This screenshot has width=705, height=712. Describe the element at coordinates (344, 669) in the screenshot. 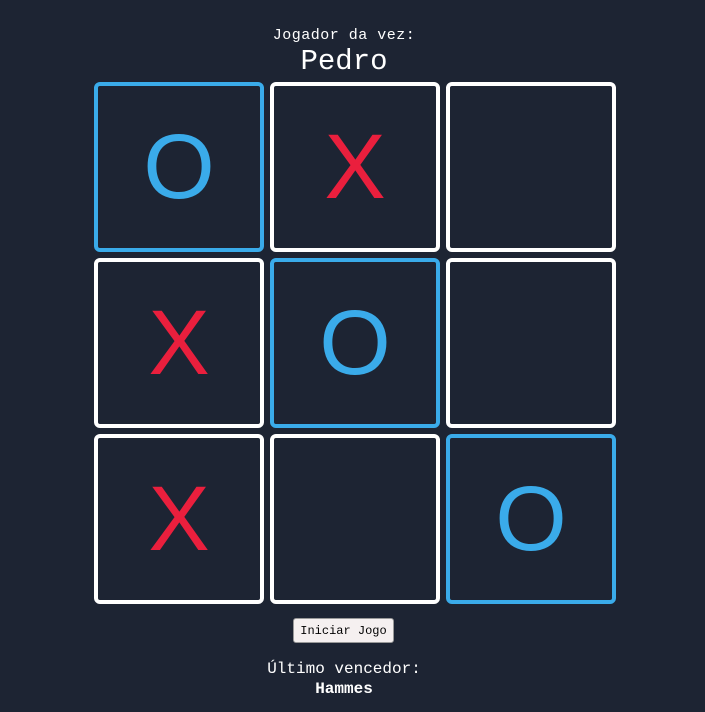

I see `last-winner-label: Último vencedor:` at that location.